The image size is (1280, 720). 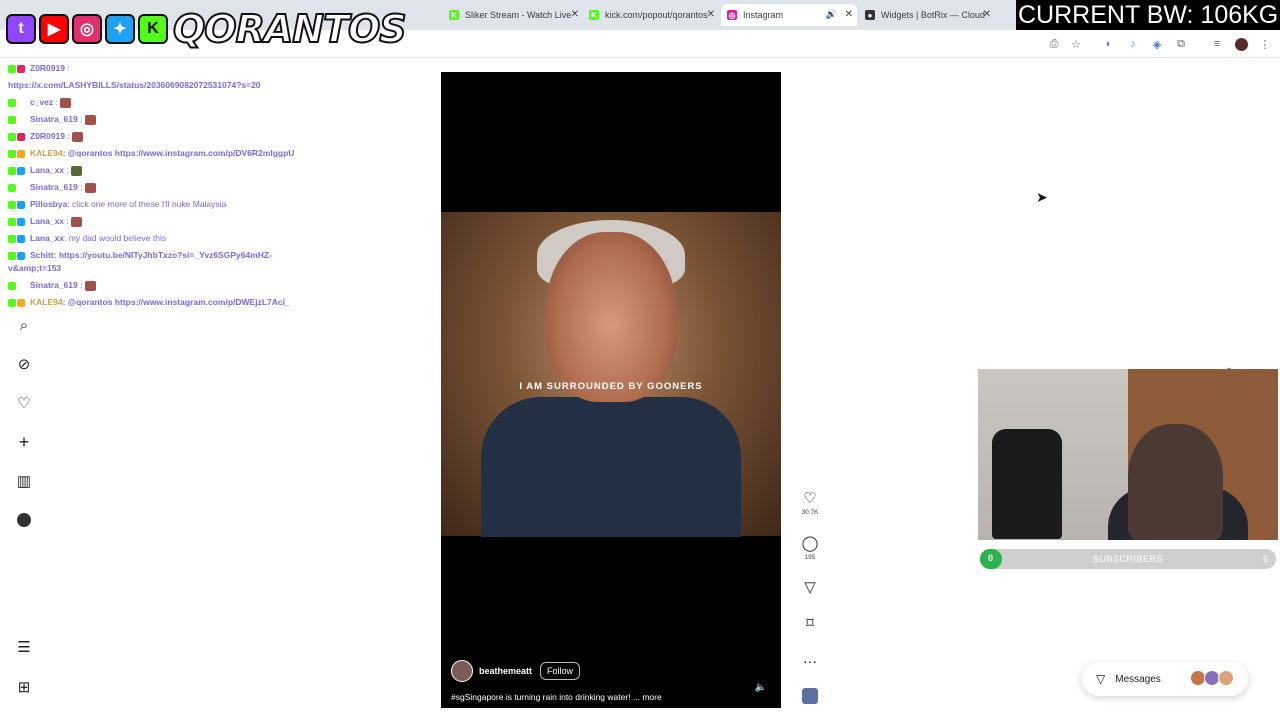 What do you see at coordinates (656, 15) in the screenshot?
I see `tab-label: kick.com/popout/qorantos` at bounding box center [656, 15].